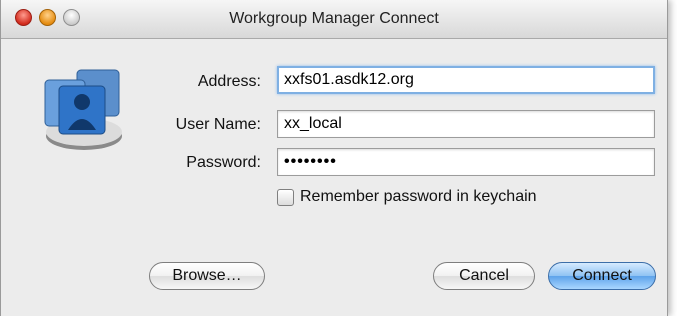 The height and width of the screenshot is (316, 677). I want to click on remember-password-label: Remember password in keychain, so click(418, 196).